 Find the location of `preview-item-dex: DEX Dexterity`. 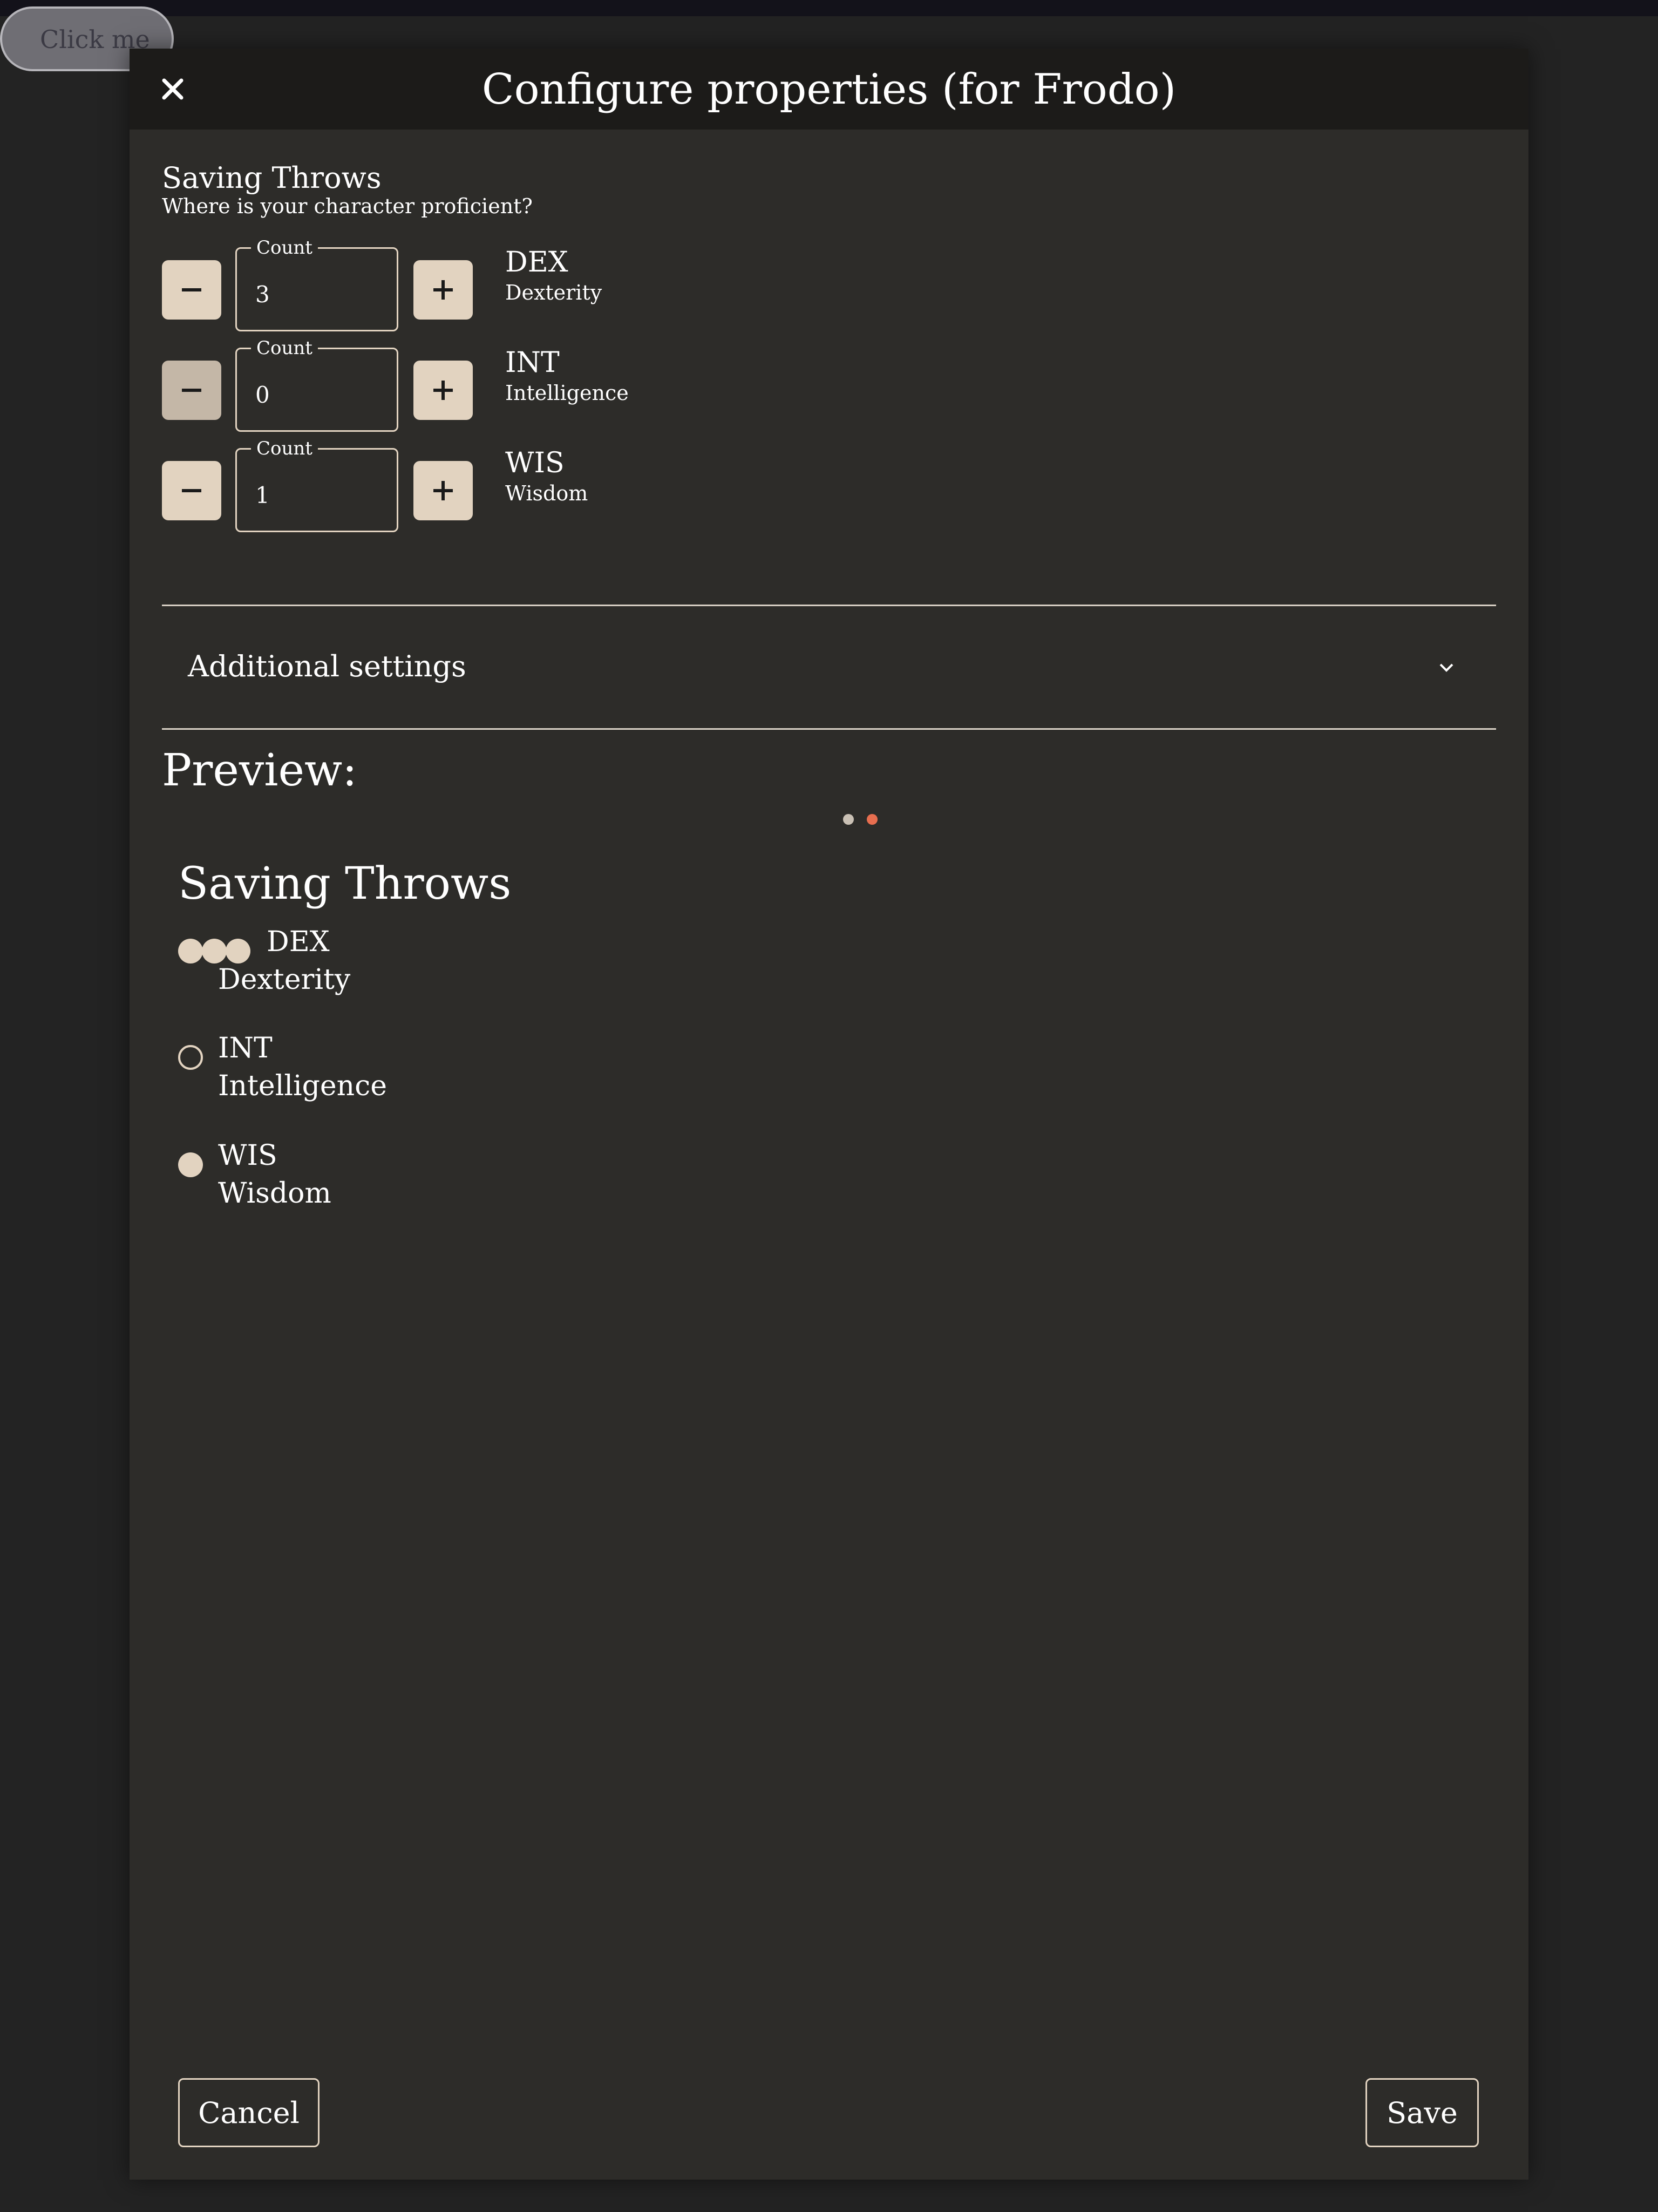

preview-item-dex: DEX Dexterity is located at coordinates (421, 966).